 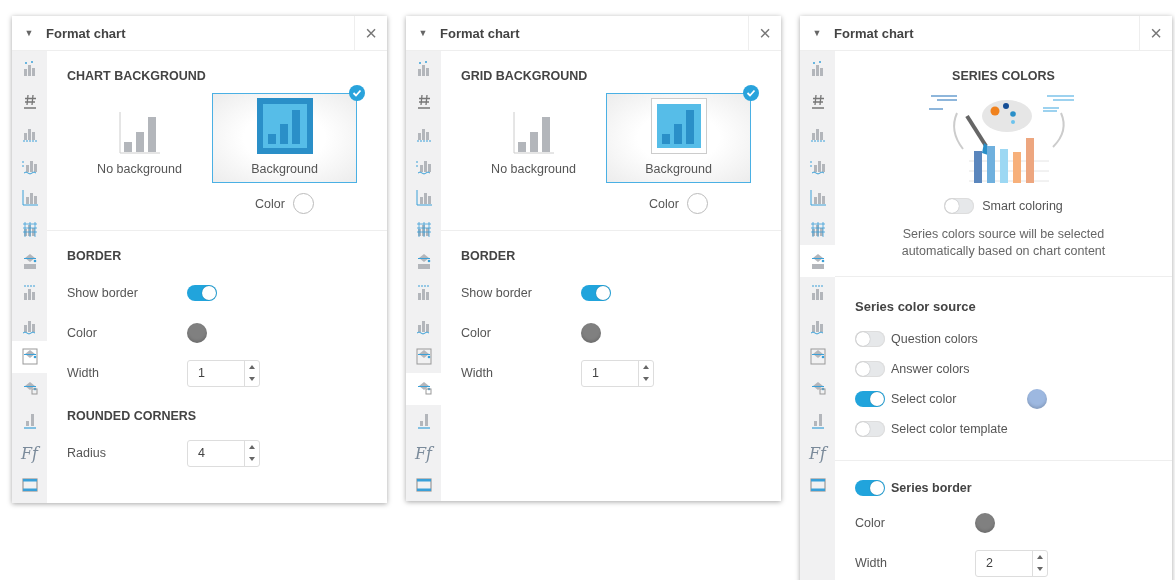 I want to click on section-heading: CHART BACKGROUND, so click(x=137, y=76).